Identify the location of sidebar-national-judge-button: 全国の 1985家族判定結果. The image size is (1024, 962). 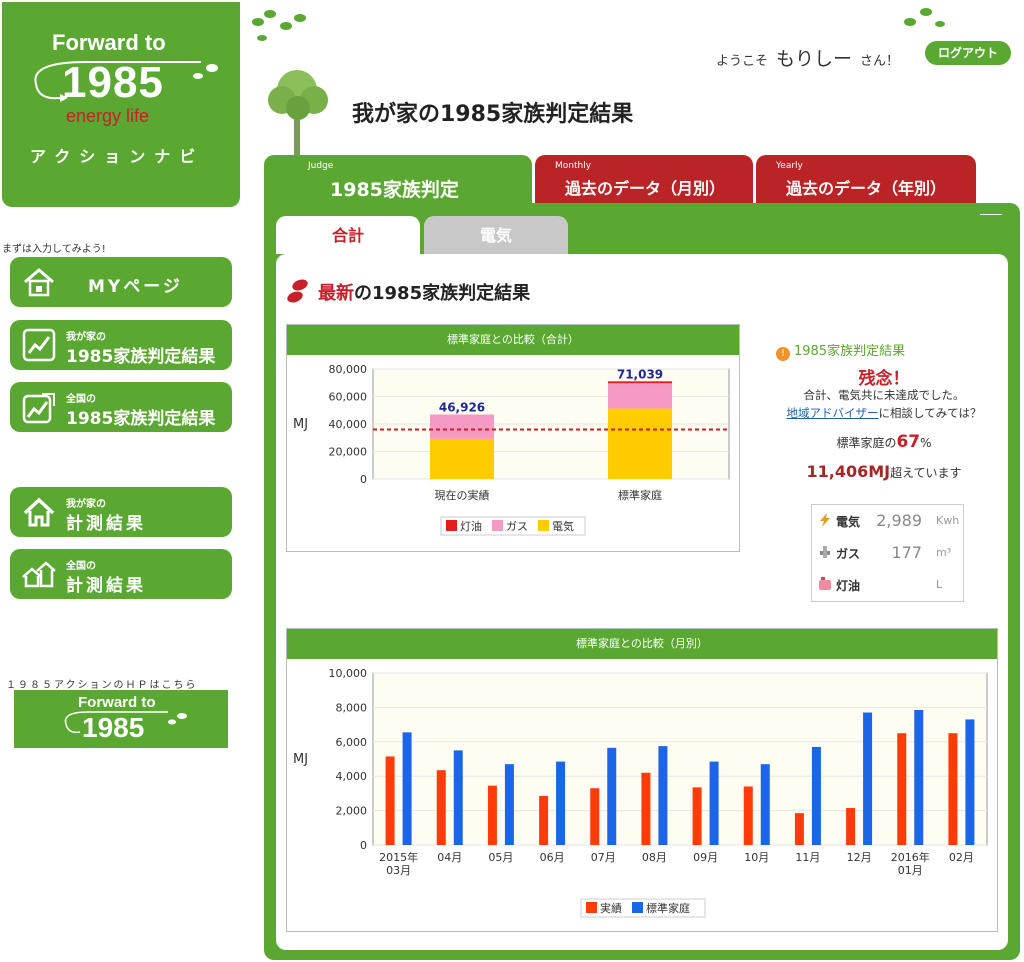
(121, 407).